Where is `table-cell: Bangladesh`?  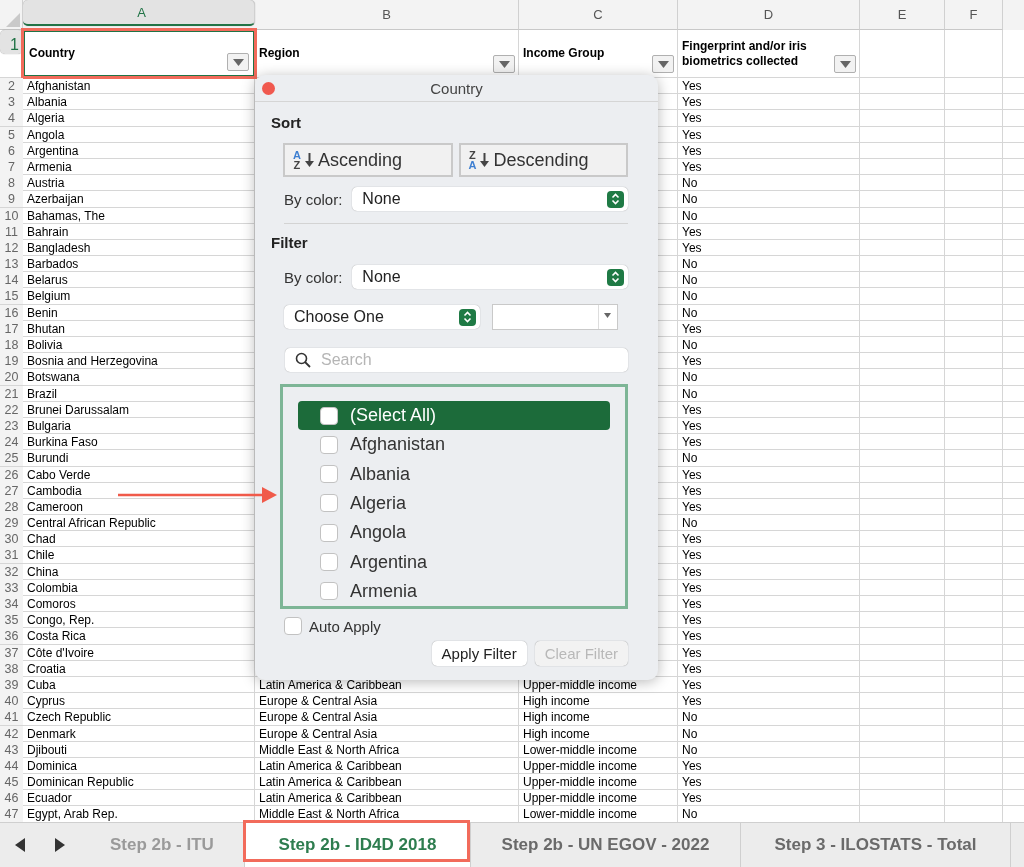
table-cell: Bangladesh is located at coordinates (59, 247).